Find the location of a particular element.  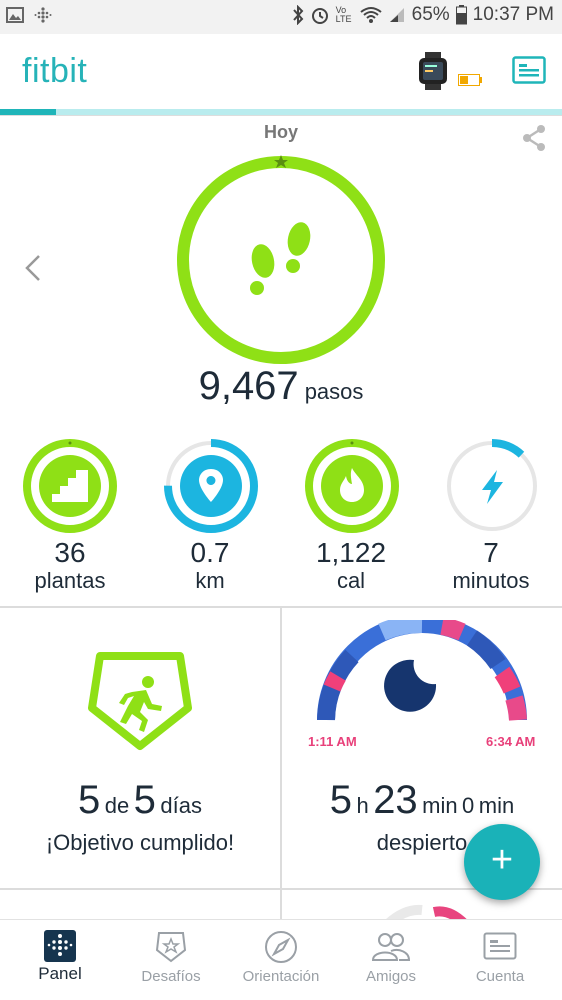

nav-friends: Amigos is located at coordinates (391, 960).